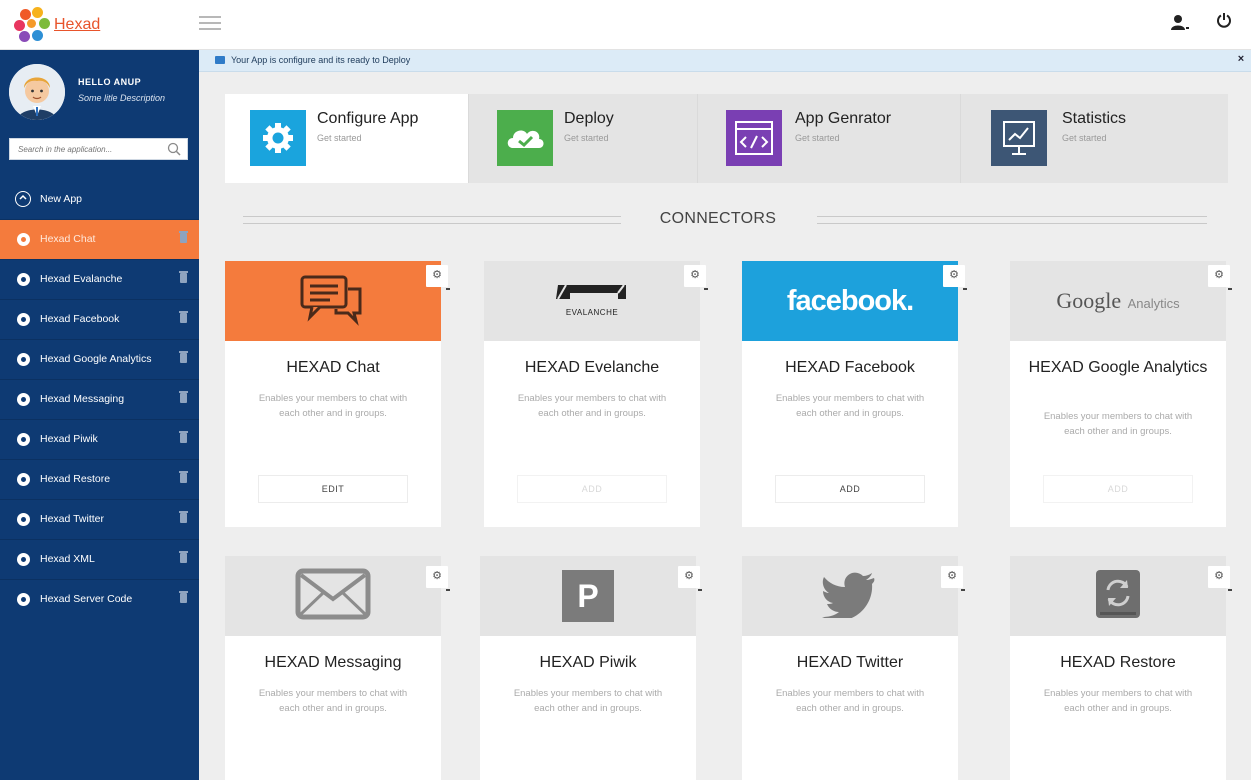  I want to click on search-input, so click(85, 149).